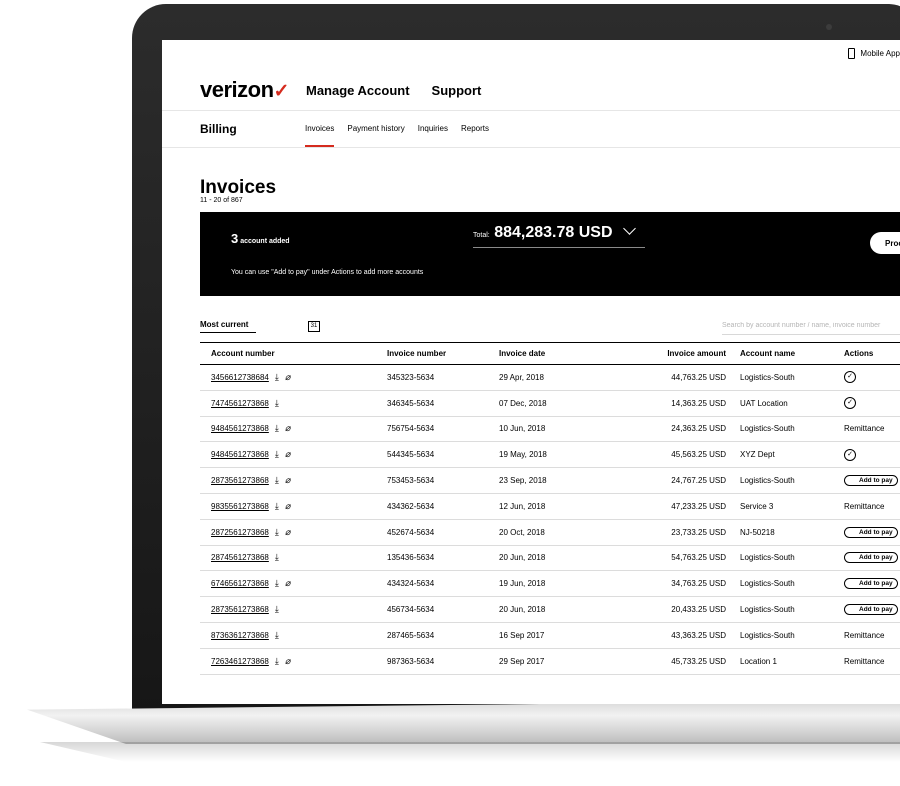 The width and height of the screenshot is (900, 786). I want to click on total-value: 884,283.78 USD, so click(553, 232).